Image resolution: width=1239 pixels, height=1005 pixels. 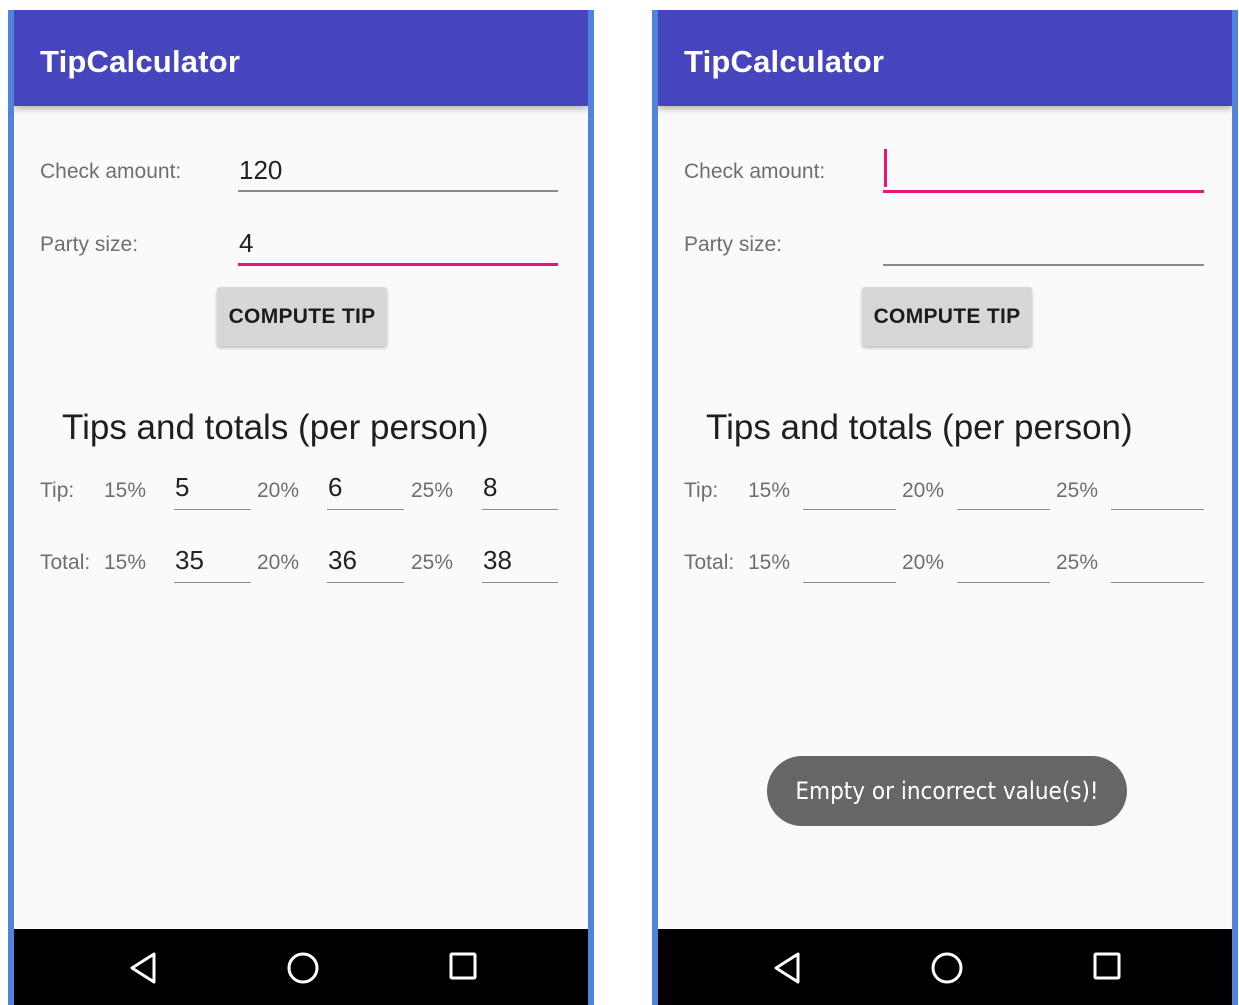 What do you see at coordinates (849, 490) in the screenshot?
I see `tip-15-field` at bounding box center [849, 490].